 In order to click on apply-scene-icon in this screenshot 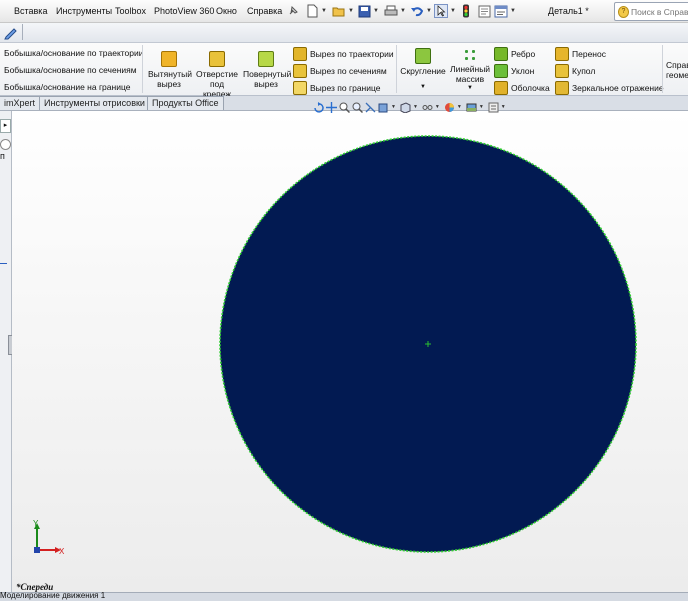, I will do `click(471, 107)`.